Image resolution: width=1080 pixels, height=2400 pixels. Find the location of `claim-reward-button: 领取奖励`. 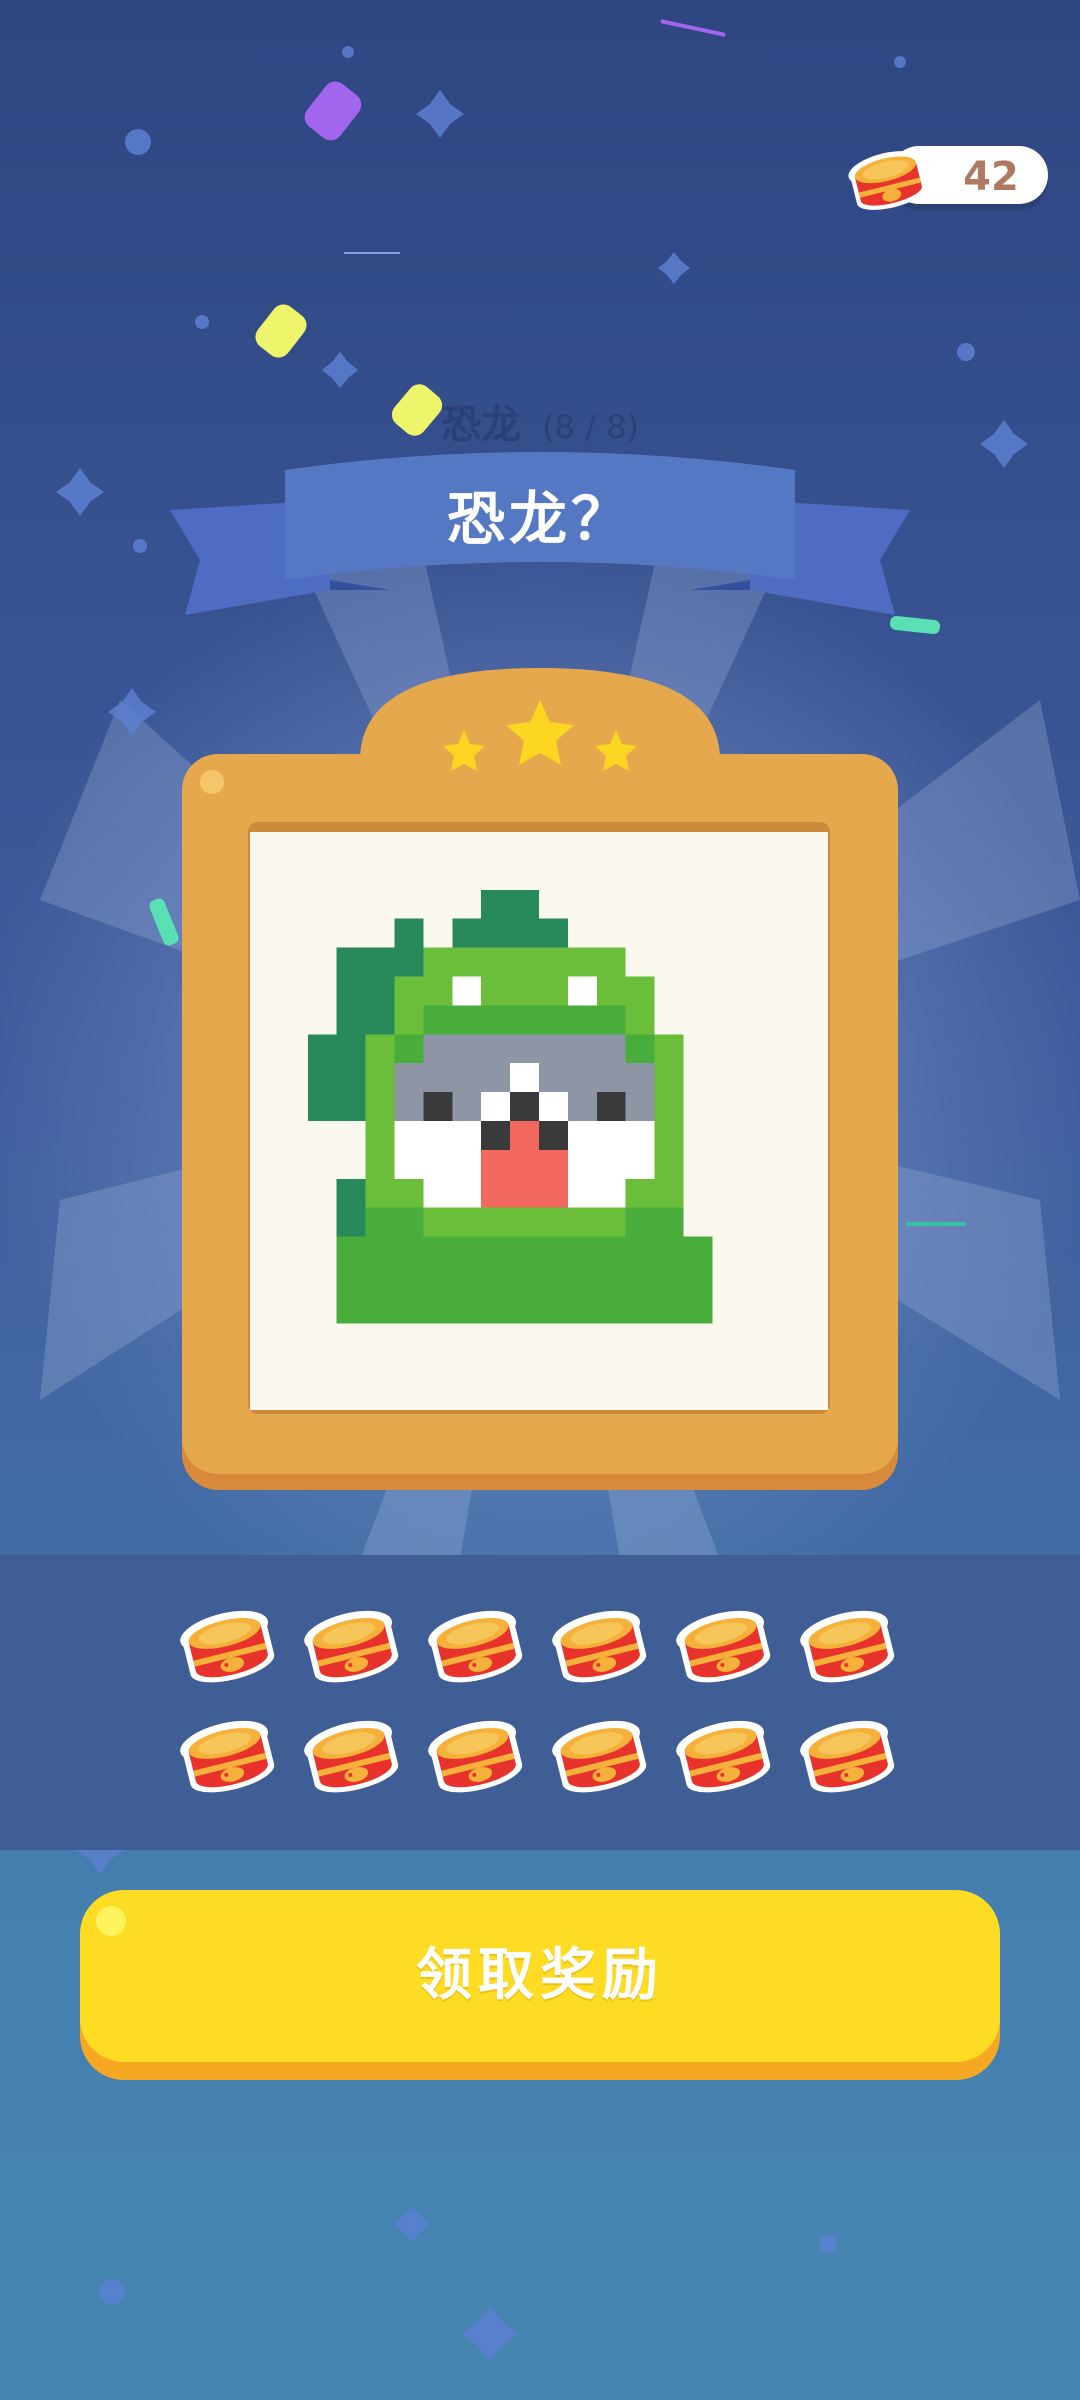

claim-reward-button: 领取奖励 is located at coordinates (540, 1985).